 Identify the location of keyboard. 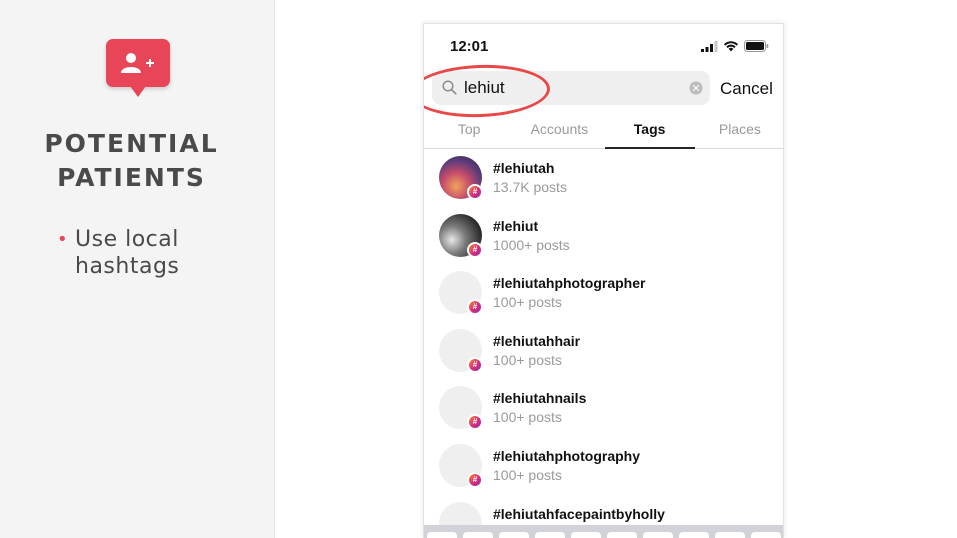
(603, 531).